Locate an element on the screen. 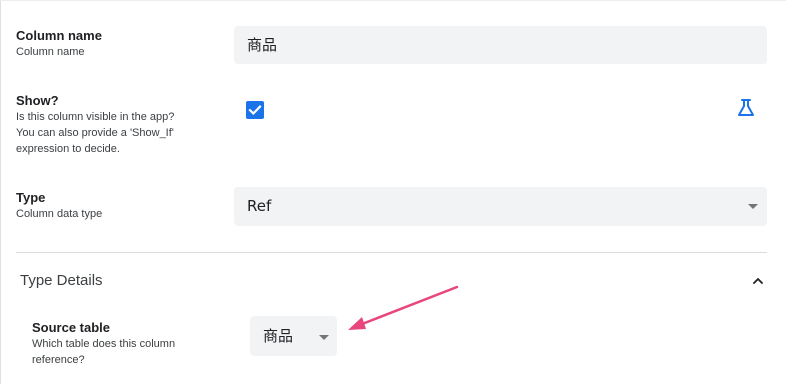 The image size is (786, 384). show-expression-button is located at coordinates (746, 108).